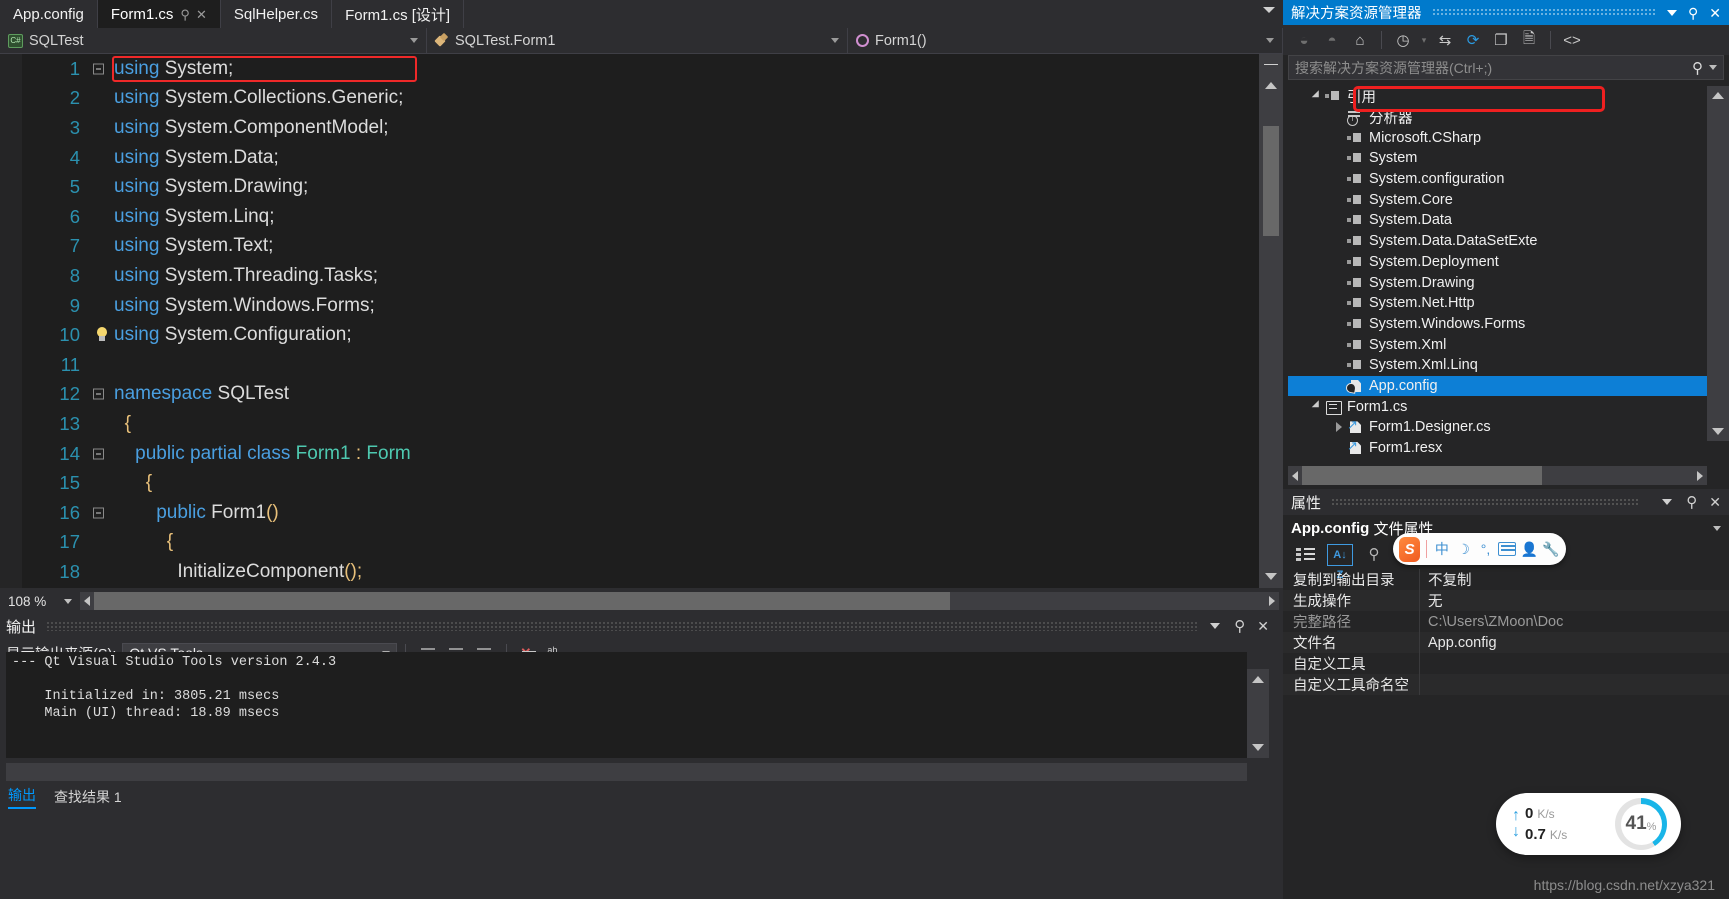 The width and height of the screenshot is (1729, 899). What do you see at coordinates (22, 797) in the screenshot?
I see `bottom-tab-output: 输出` at bounding box center [22, 797].